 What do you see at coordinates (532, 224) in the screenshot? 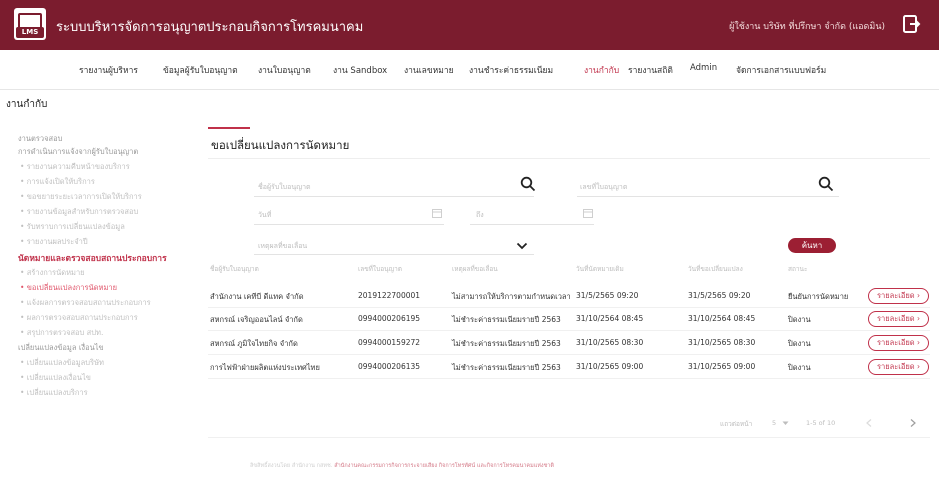
I see `date-to-field` at bounding box center [532, 224].